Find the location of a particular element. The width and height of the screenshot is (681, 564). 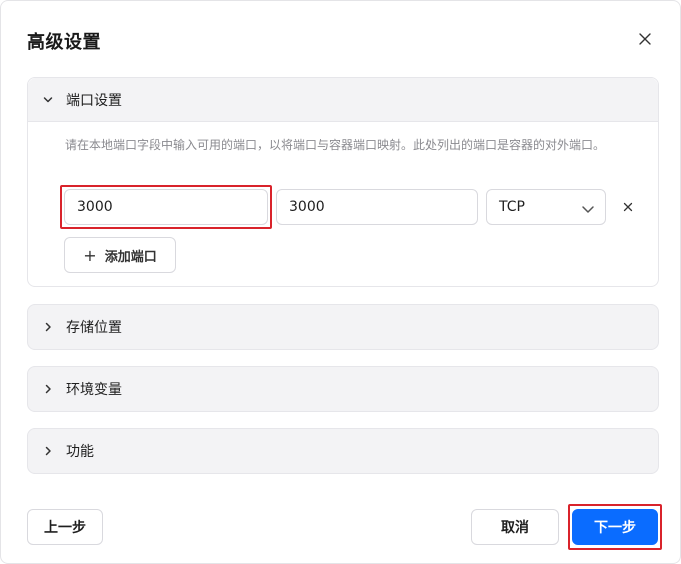

section-label-features: 功能 is located at coordinates (80, 452).